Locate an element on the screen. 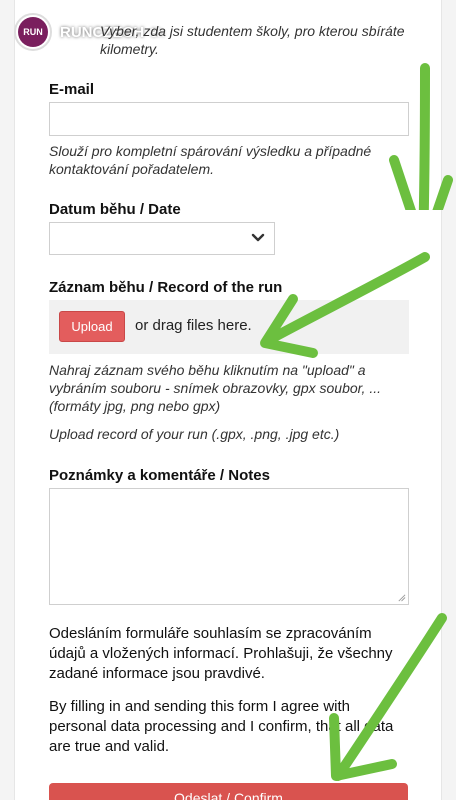 This screenshot has height=800, width=456. left-margin is located at coordinates (7, 400).